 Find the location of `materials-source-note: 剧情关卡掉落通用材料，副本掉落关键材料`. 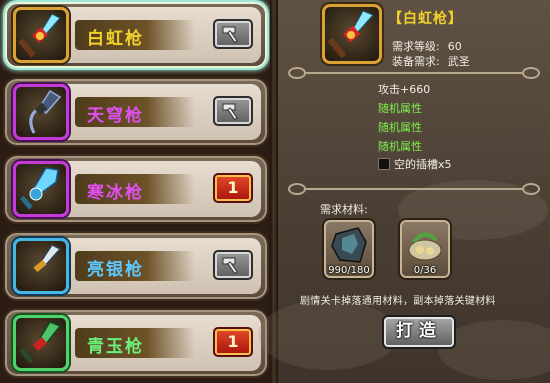

materials-source-note: 剧情关卡掉落通用材料，副本掉落关键材料 is located at coordinates (398, 301).